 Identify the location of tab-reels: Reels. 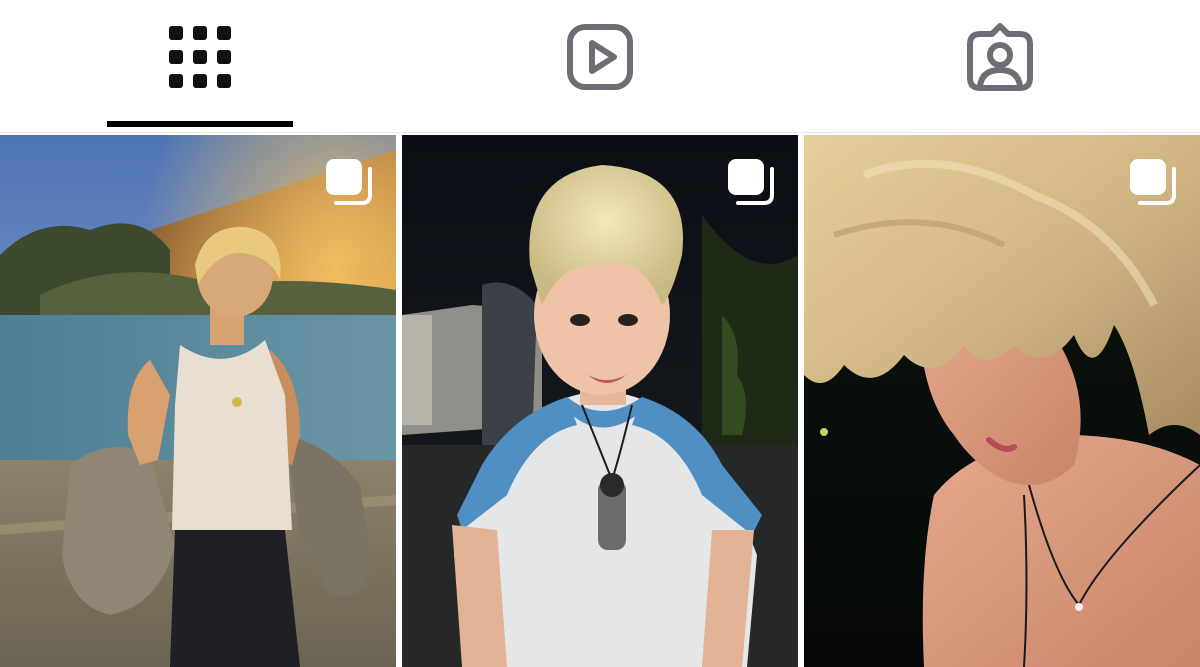
(600, 66).